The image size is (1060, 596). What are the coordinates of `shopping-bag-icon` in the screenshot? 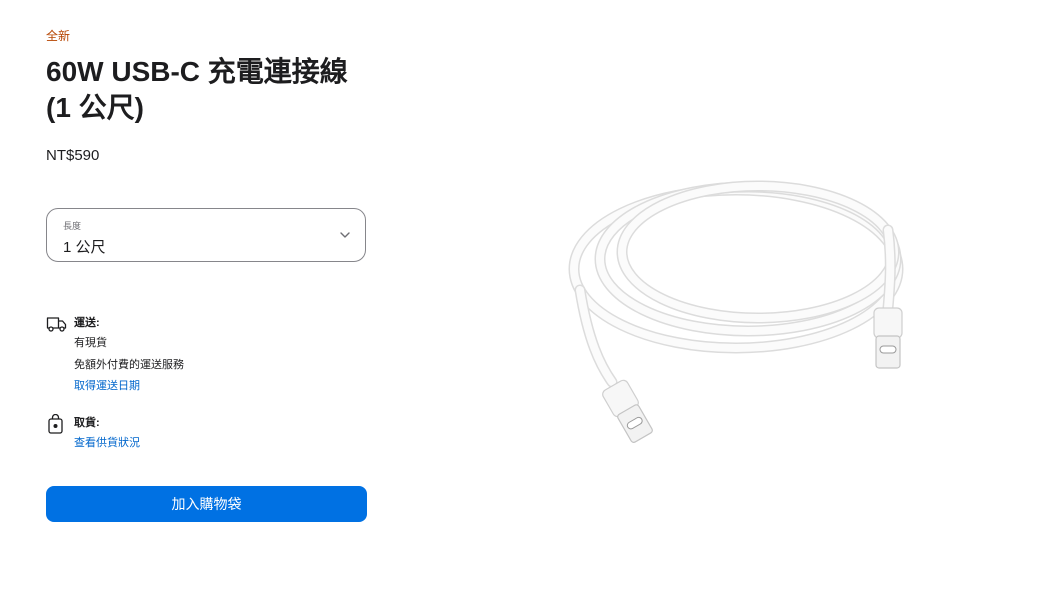 It's located at (55, 424).